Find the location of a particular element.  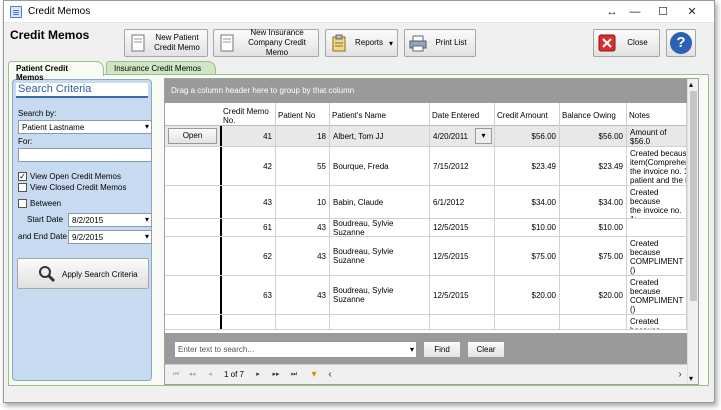

find-button: Find is located at coordinates (442, 349).